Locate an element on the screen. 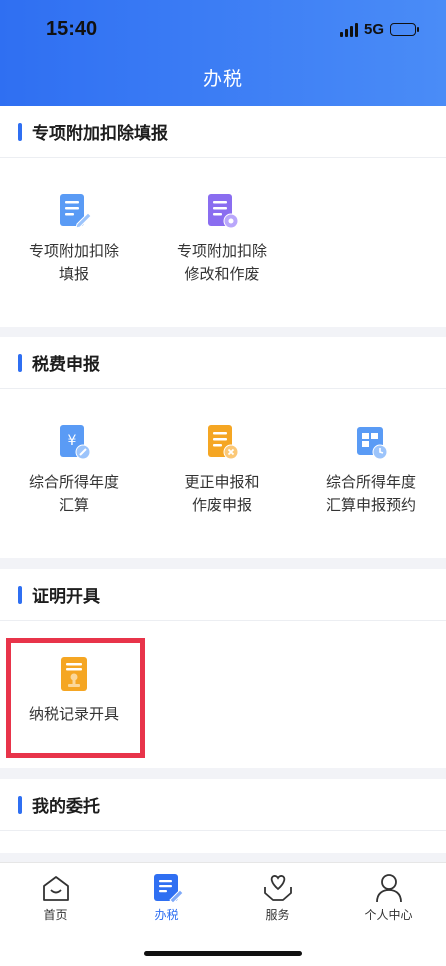 The image size is (446, 966). form-edit-icon is located at coordinates (74, 211).